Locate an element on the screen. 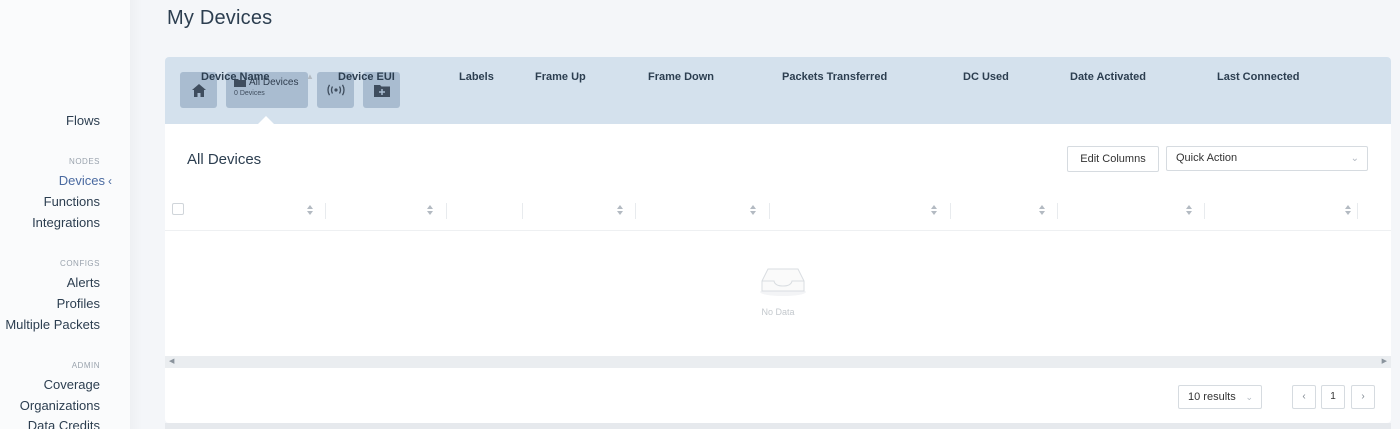  column-dc-used: DC Used is located at coordinates (986, 77).